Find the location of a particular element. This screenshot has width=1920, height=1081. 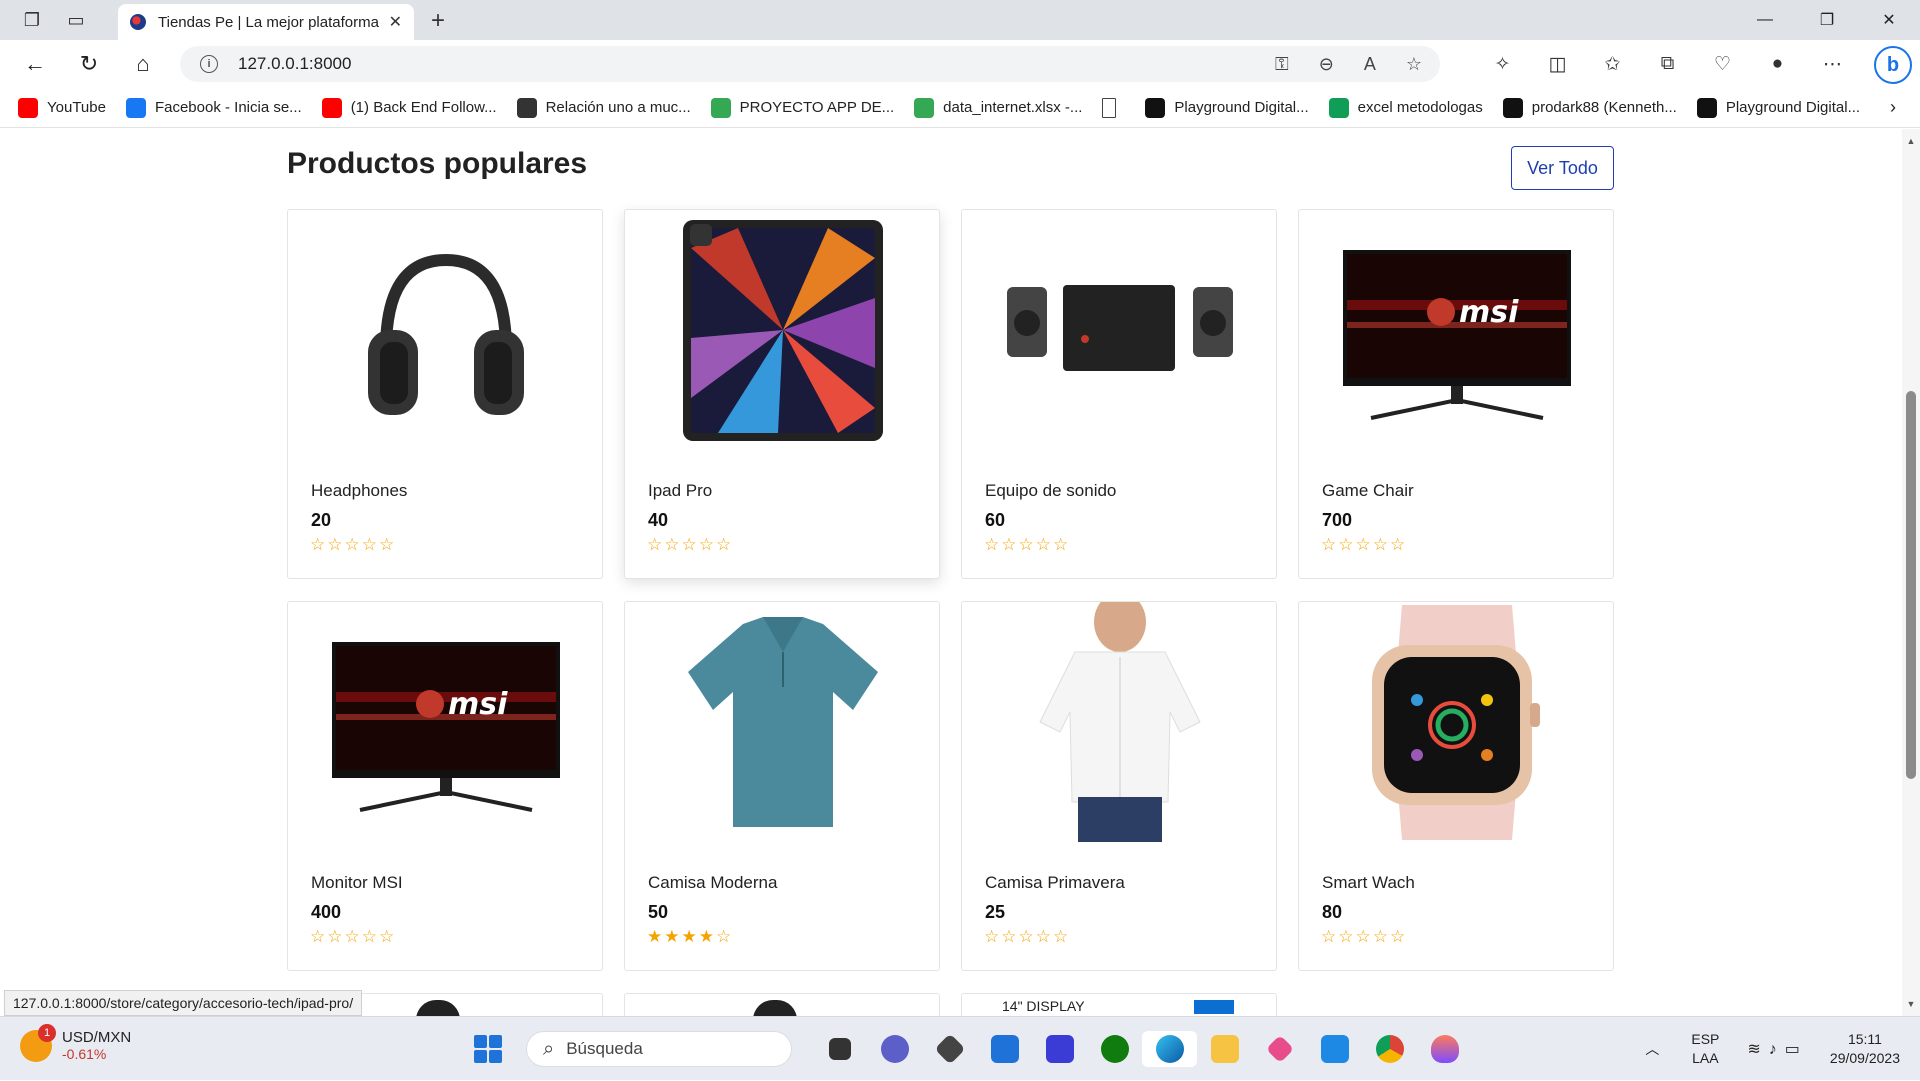

product-card: Equipo de sonido 60 ☆☆☆☆☆ is located at coordinates (1119, 394).